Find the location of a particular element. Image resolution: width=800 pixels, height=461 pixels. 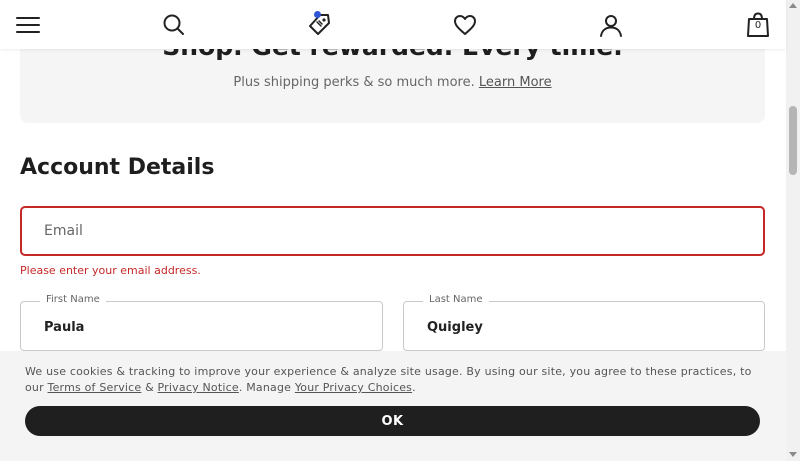

privacy-notice-link: Privacy Notice is located at coordinates (198, 387).